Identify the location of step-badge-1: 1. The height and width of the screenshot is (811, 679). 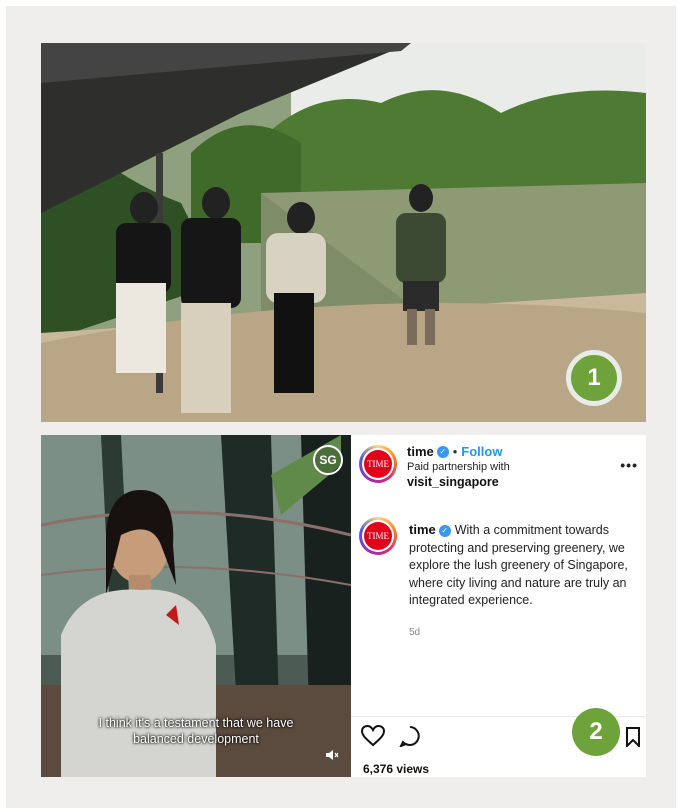
(594, 378).